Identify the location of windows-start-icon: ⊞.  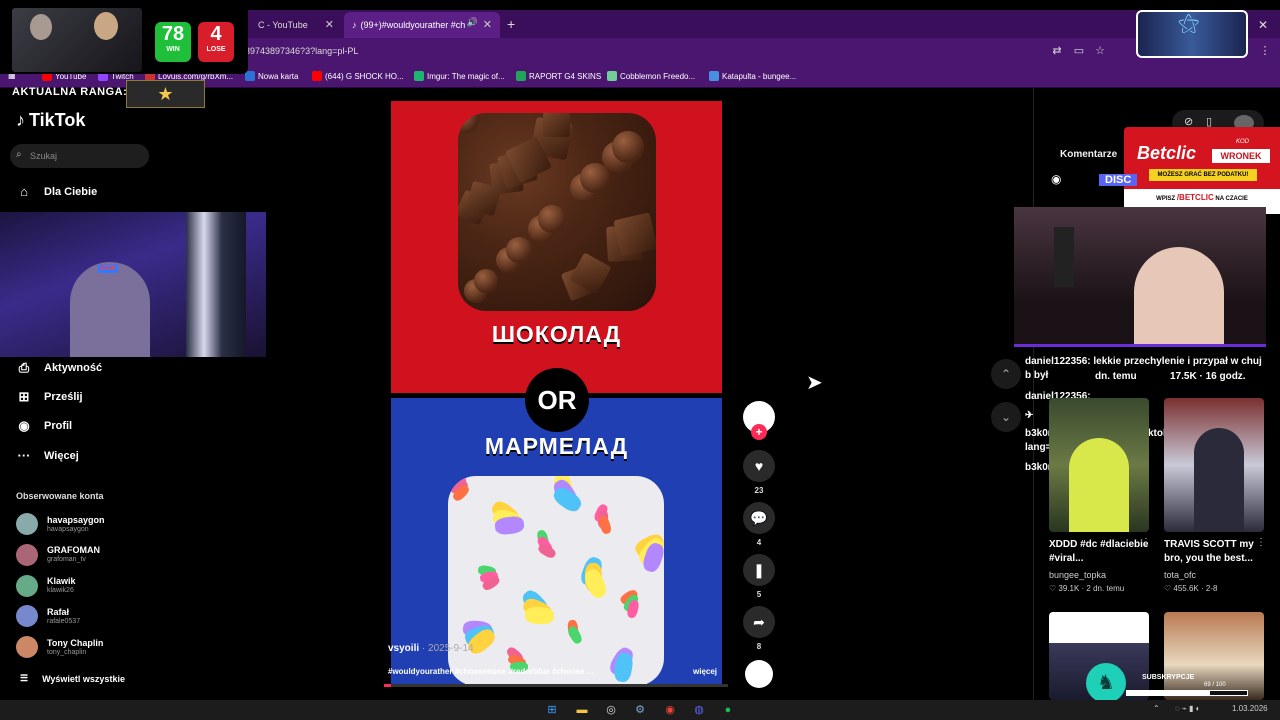
(552, 710).